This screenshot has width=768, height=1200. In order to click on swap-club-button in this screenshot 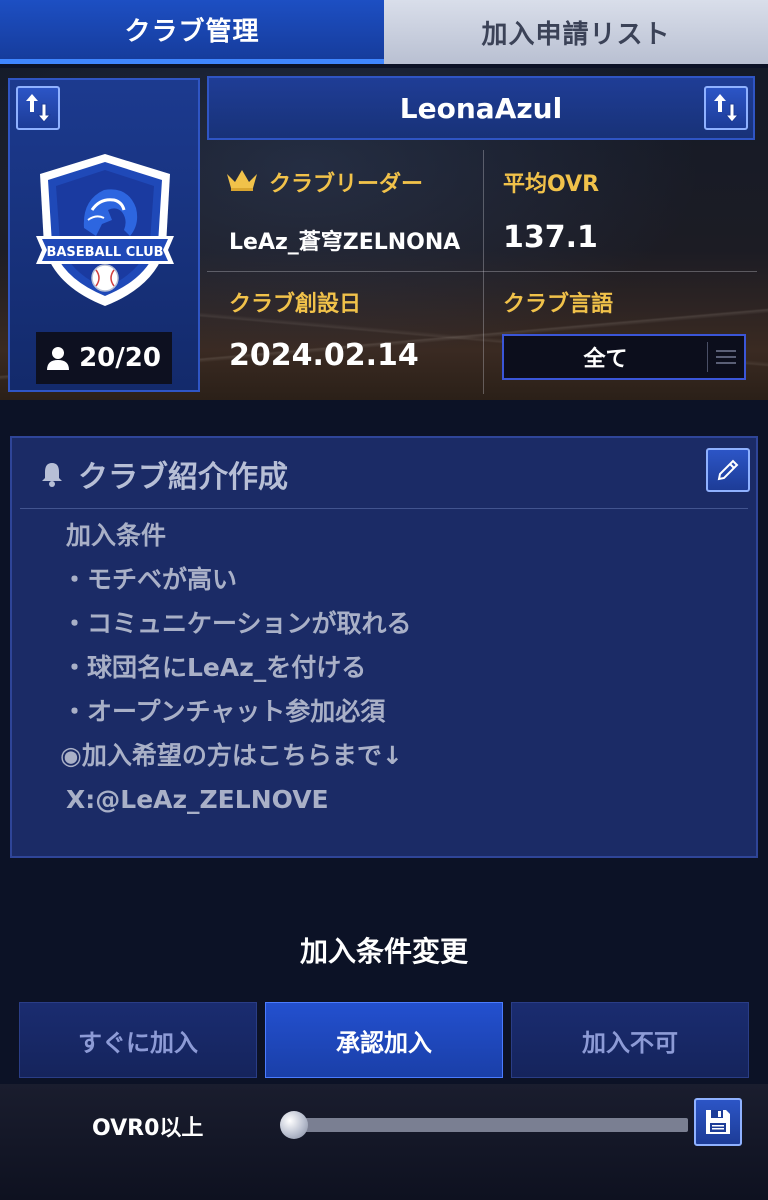, I will do `click(726, 108)`.